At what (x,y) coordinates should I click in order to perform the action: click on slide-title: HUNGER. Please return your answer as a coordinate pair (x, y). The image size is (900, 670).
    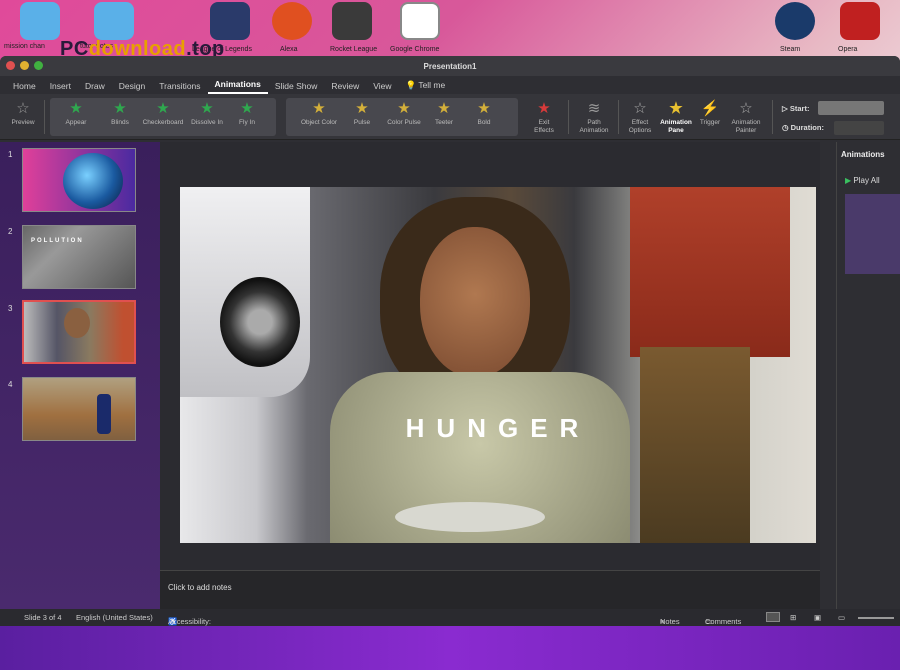
    Looking at the image, I should click on (498, 428).